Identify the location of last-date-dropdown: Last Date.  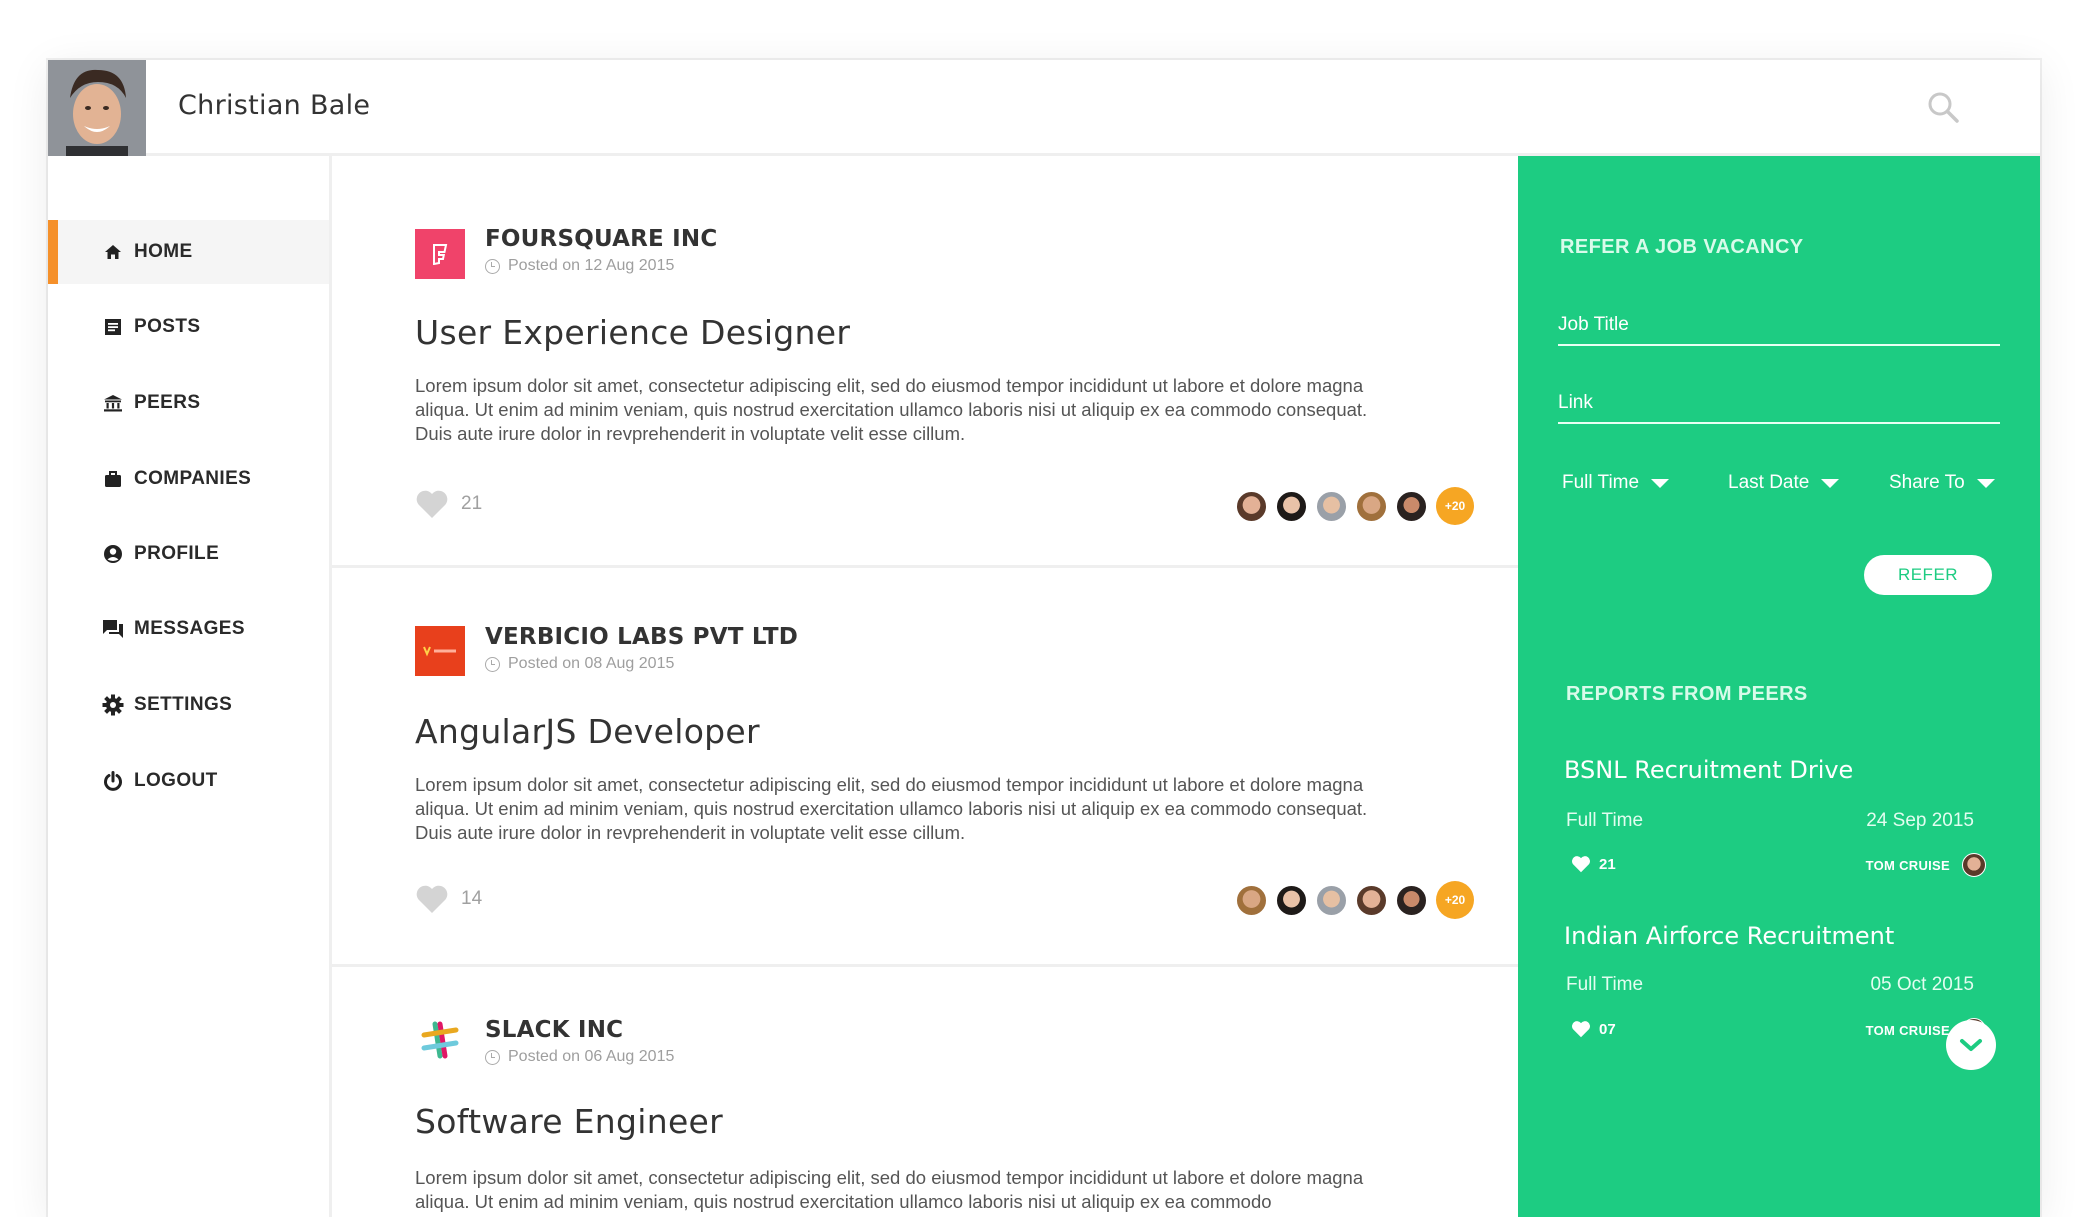
(1784, 483).